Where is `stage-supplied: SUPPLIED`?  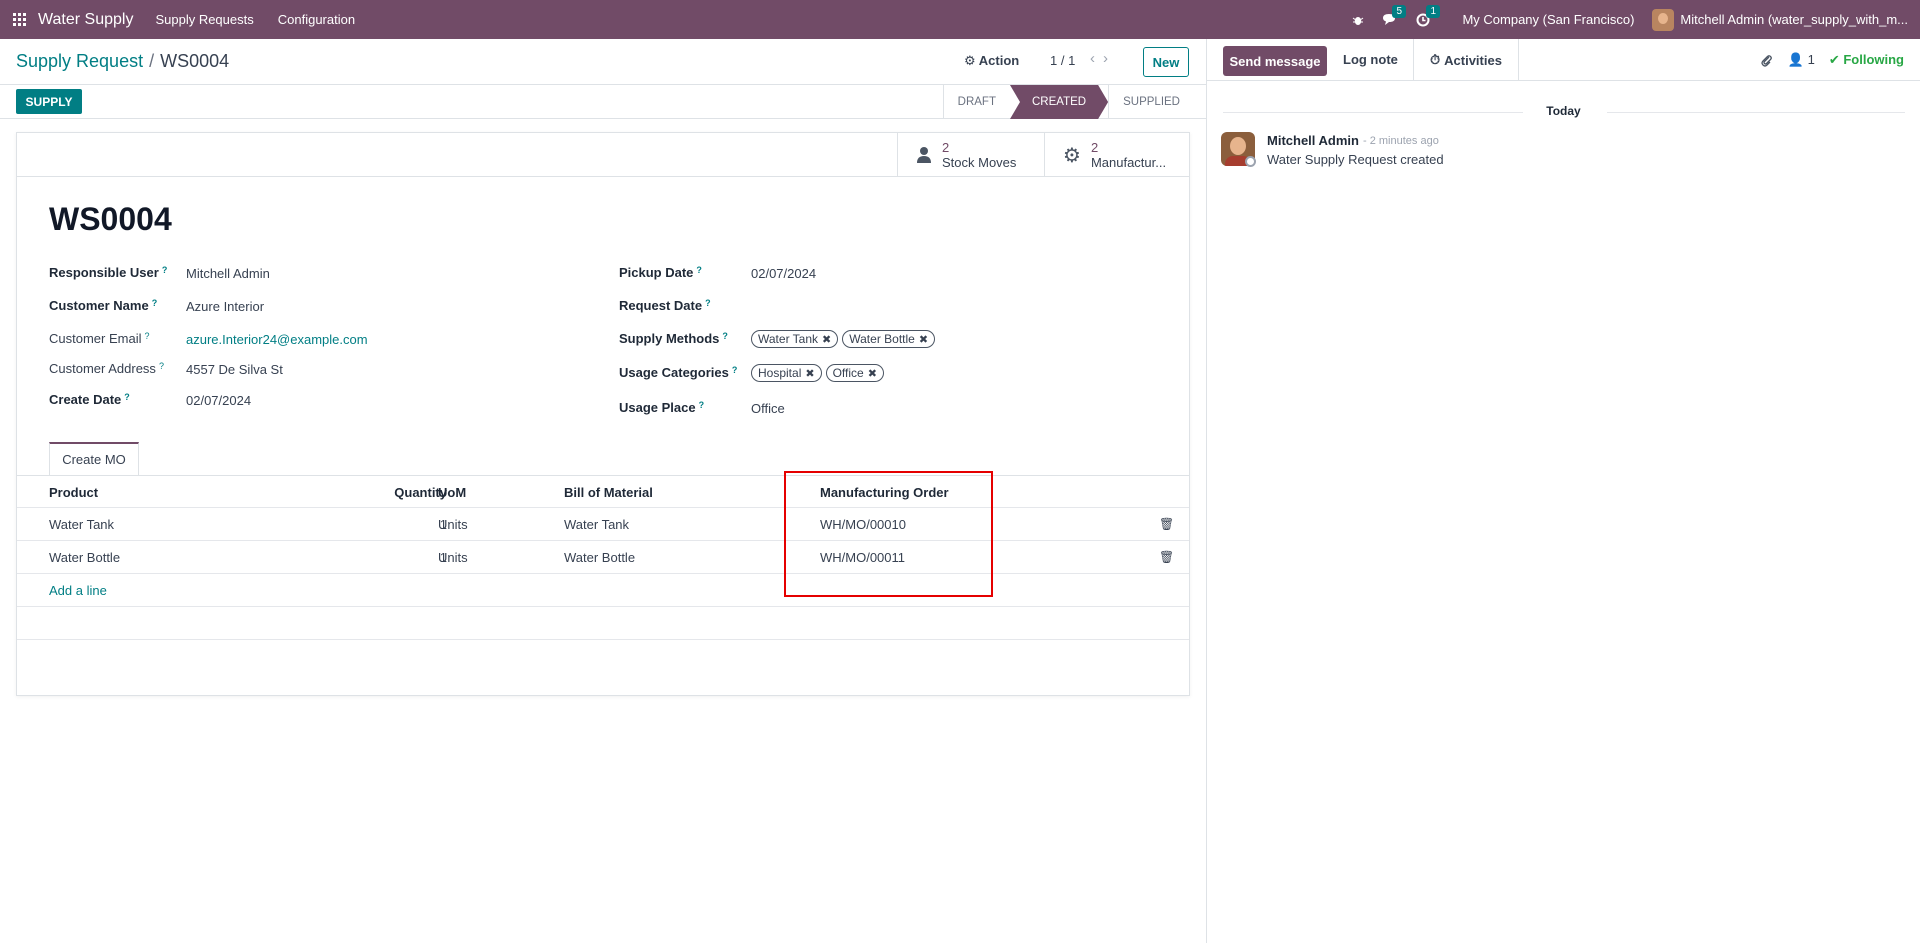 stage-supplied: SUPPLIED is located at coordinates (1151, 102).